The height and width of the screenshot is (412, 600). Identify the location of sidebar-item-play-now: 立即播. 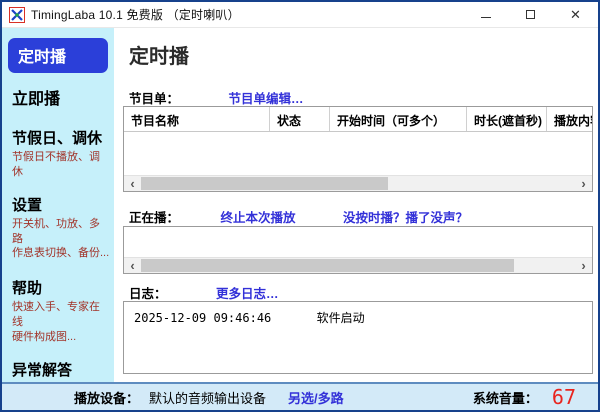
(61, 97).